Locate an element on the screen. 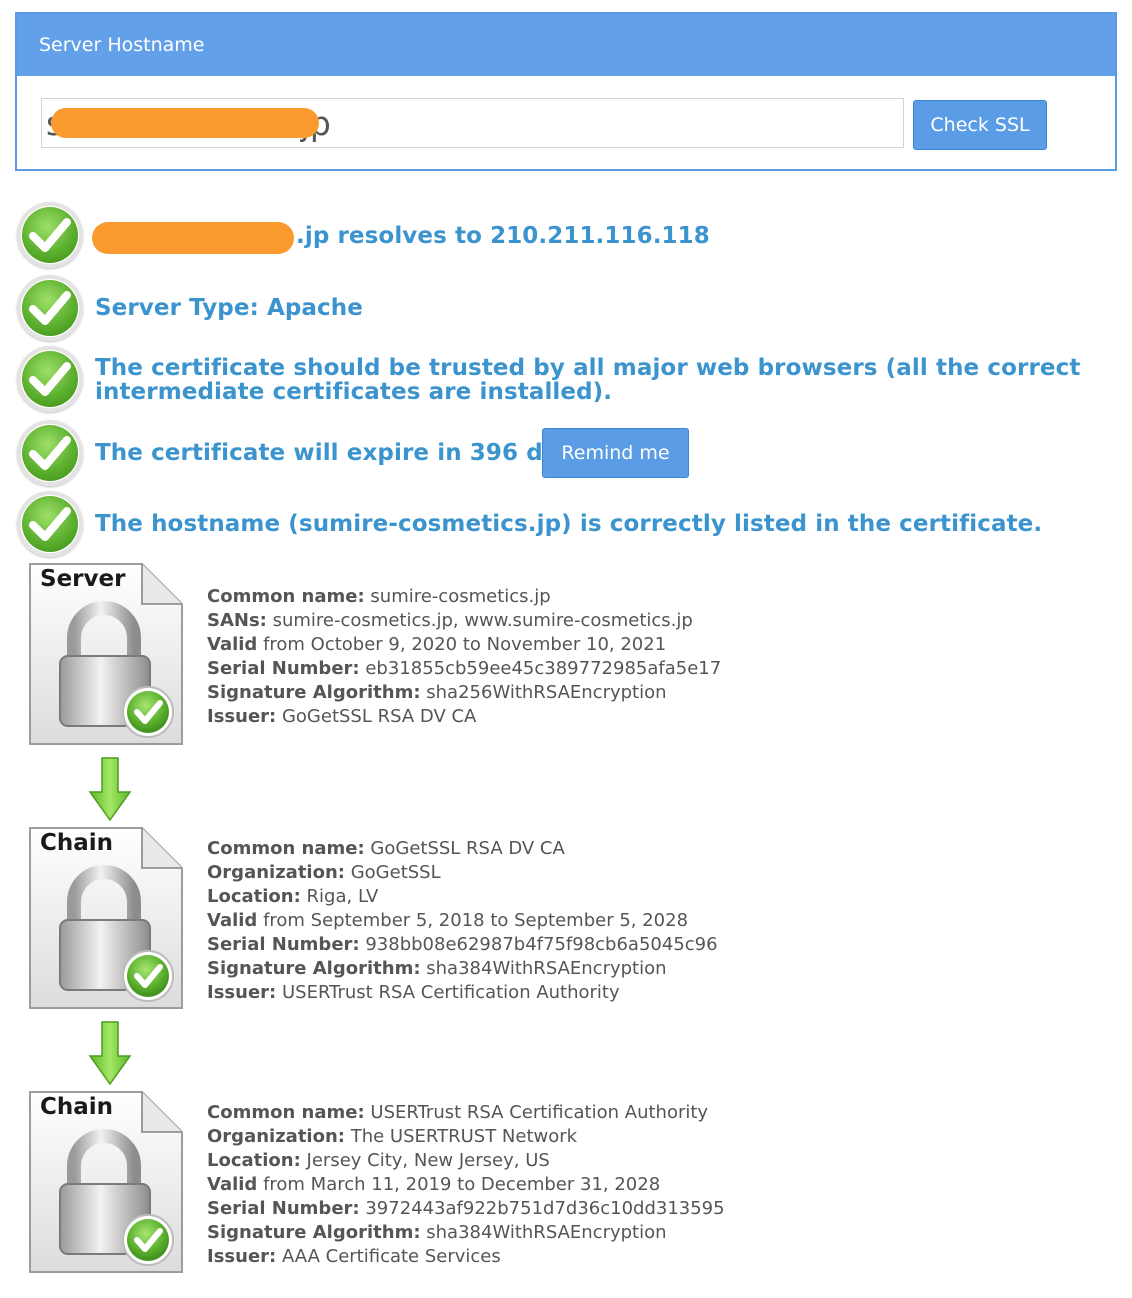 This screenshot has height=1298, width=1132. serial-number: 938bb08e62987b4f75f98cb6a5045c96 is located at coordinates (541, 944).